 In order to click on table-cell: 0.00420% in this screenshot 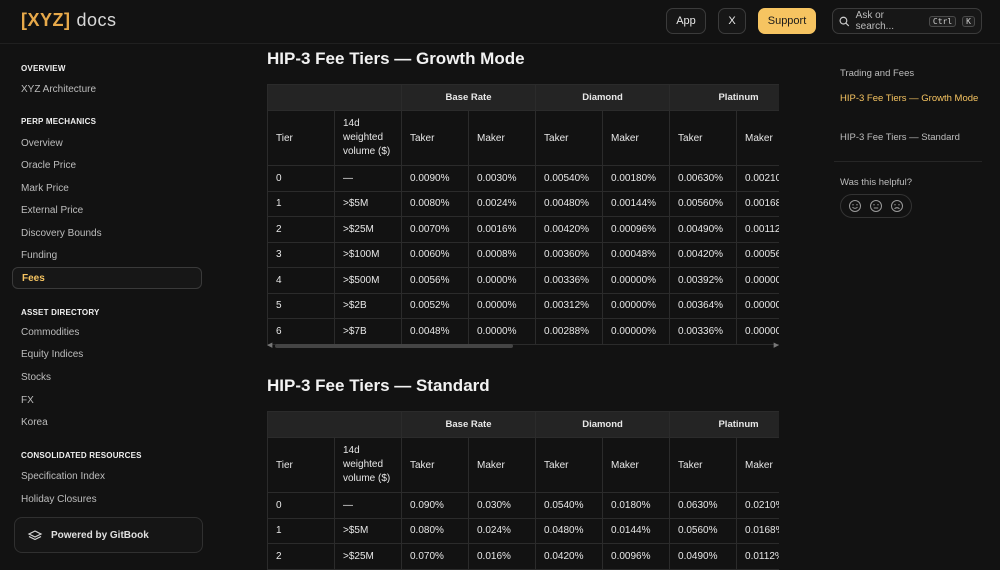, I will do `click(569, 229)`.